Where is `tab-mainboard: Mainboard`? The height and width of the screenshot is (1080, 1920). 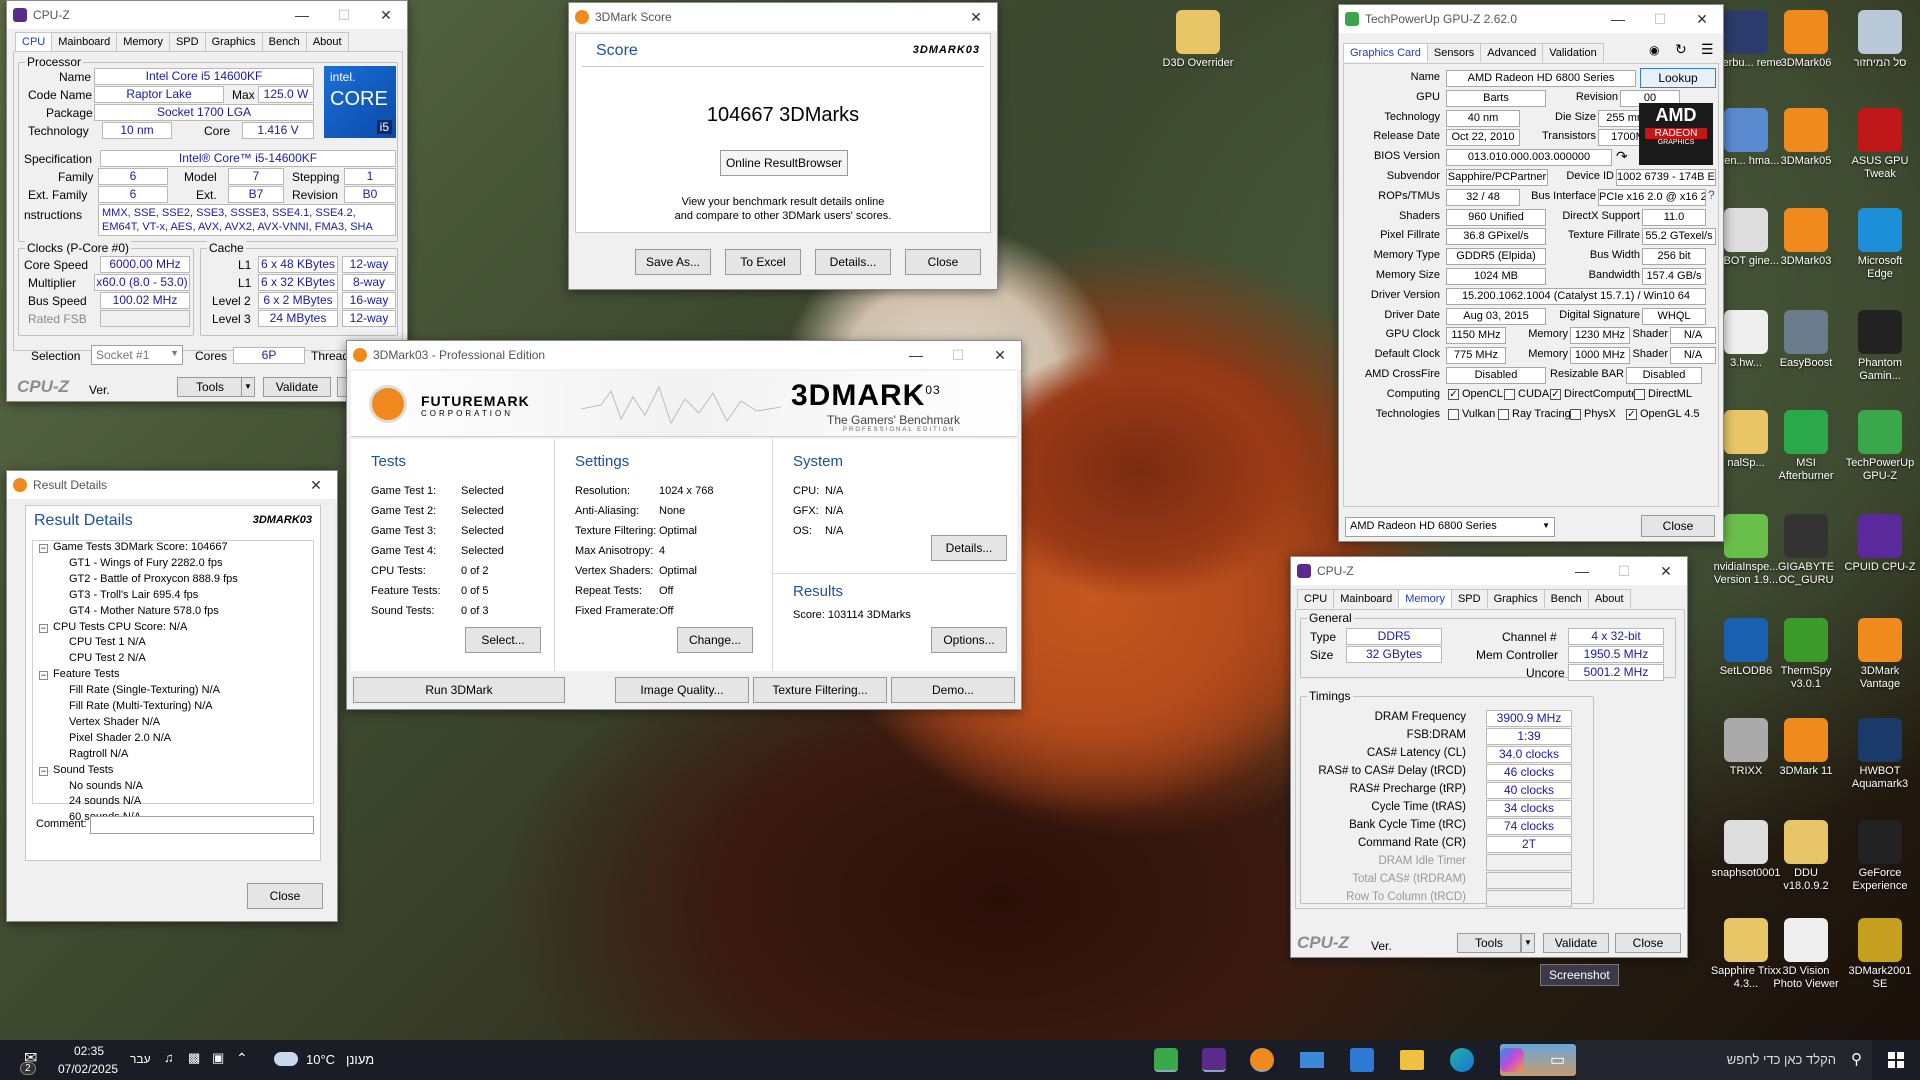
tab-mainboard: Mainboard is located at coordinates (84, 41).